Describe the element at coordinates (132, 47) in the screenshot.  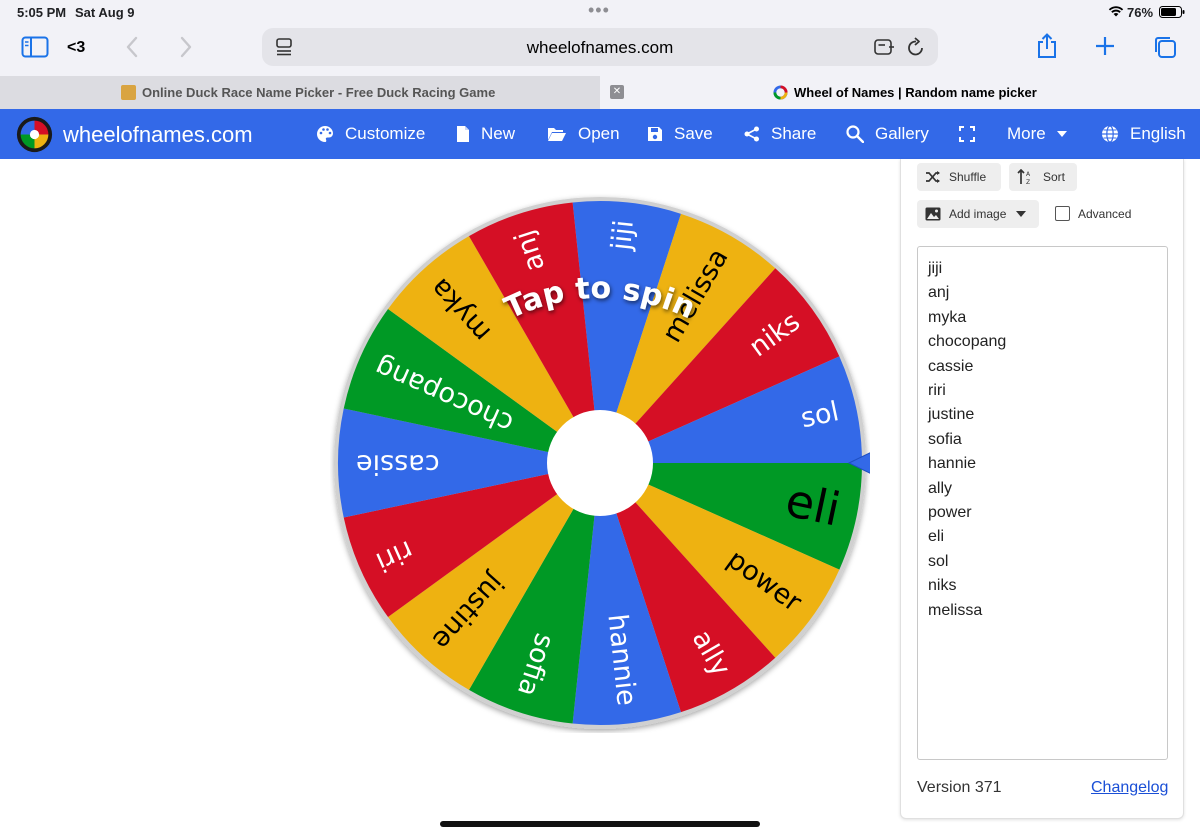
I see `back-chevron-icon` at that location.